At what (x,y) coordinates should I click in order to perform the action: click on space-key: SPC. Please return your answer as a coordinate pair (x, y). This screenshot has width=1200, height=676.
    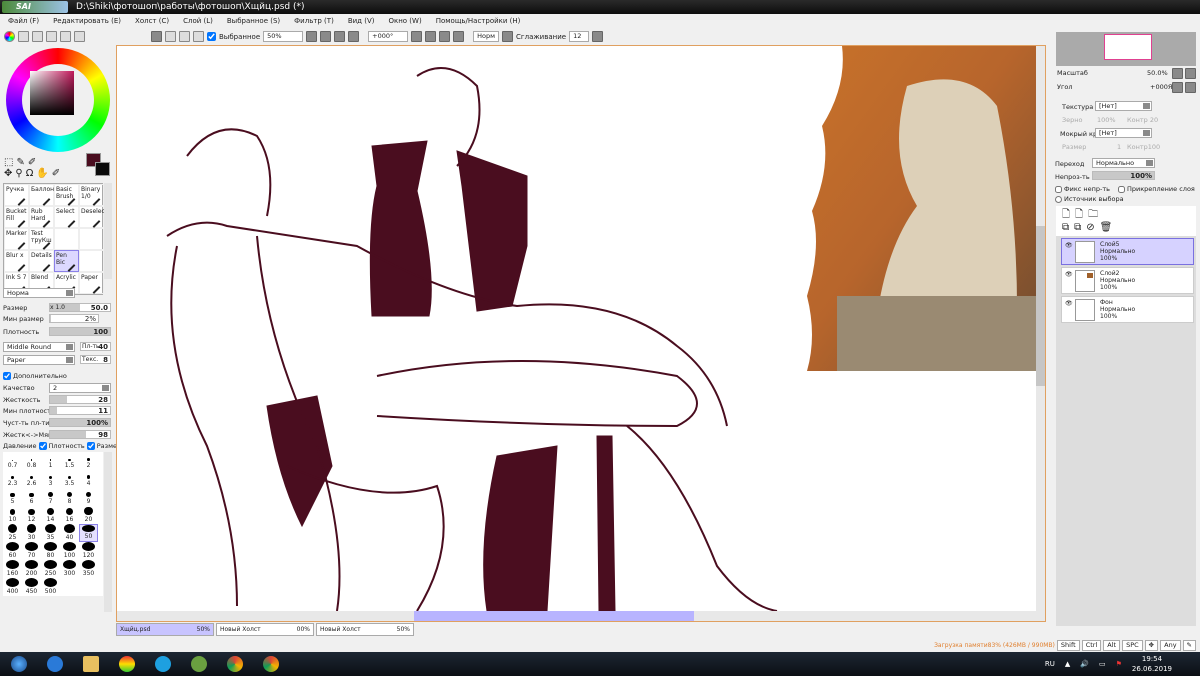
    Looking at the image, I should click on (1132, 645).